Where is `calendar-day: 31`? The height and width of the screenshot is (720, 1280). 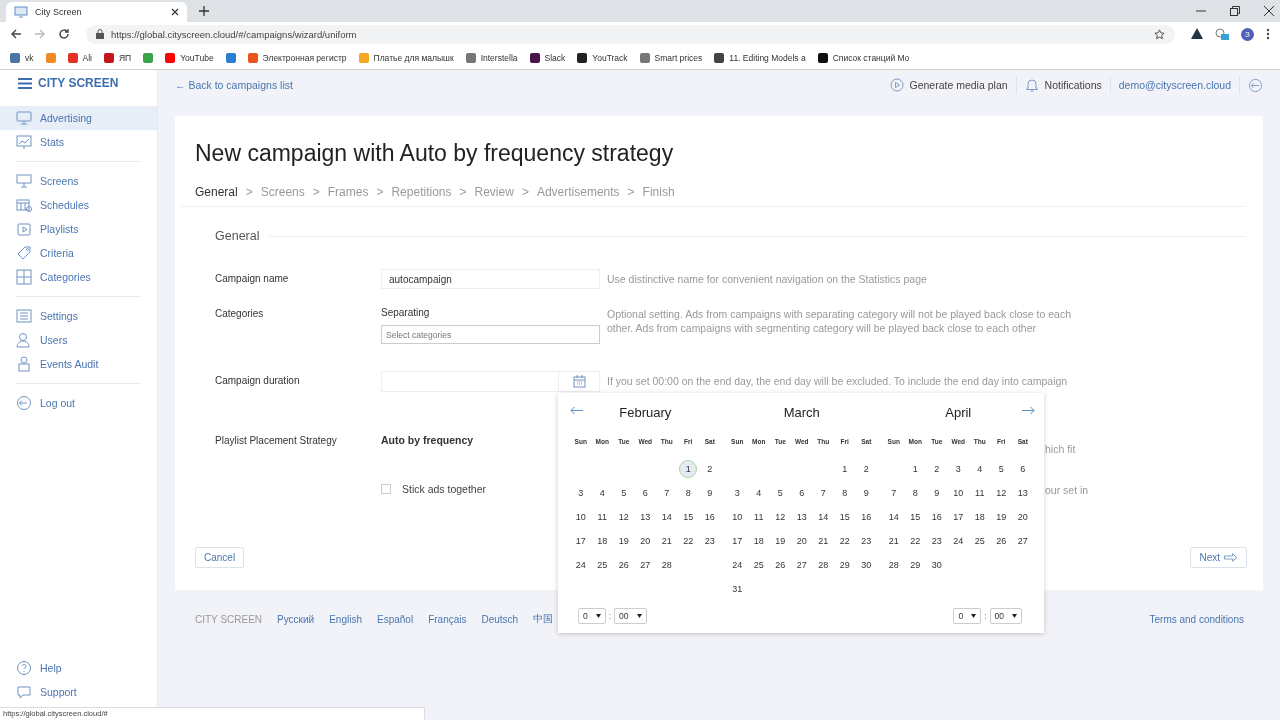 calendar-day: 31 is located at coordinates (737, 589).